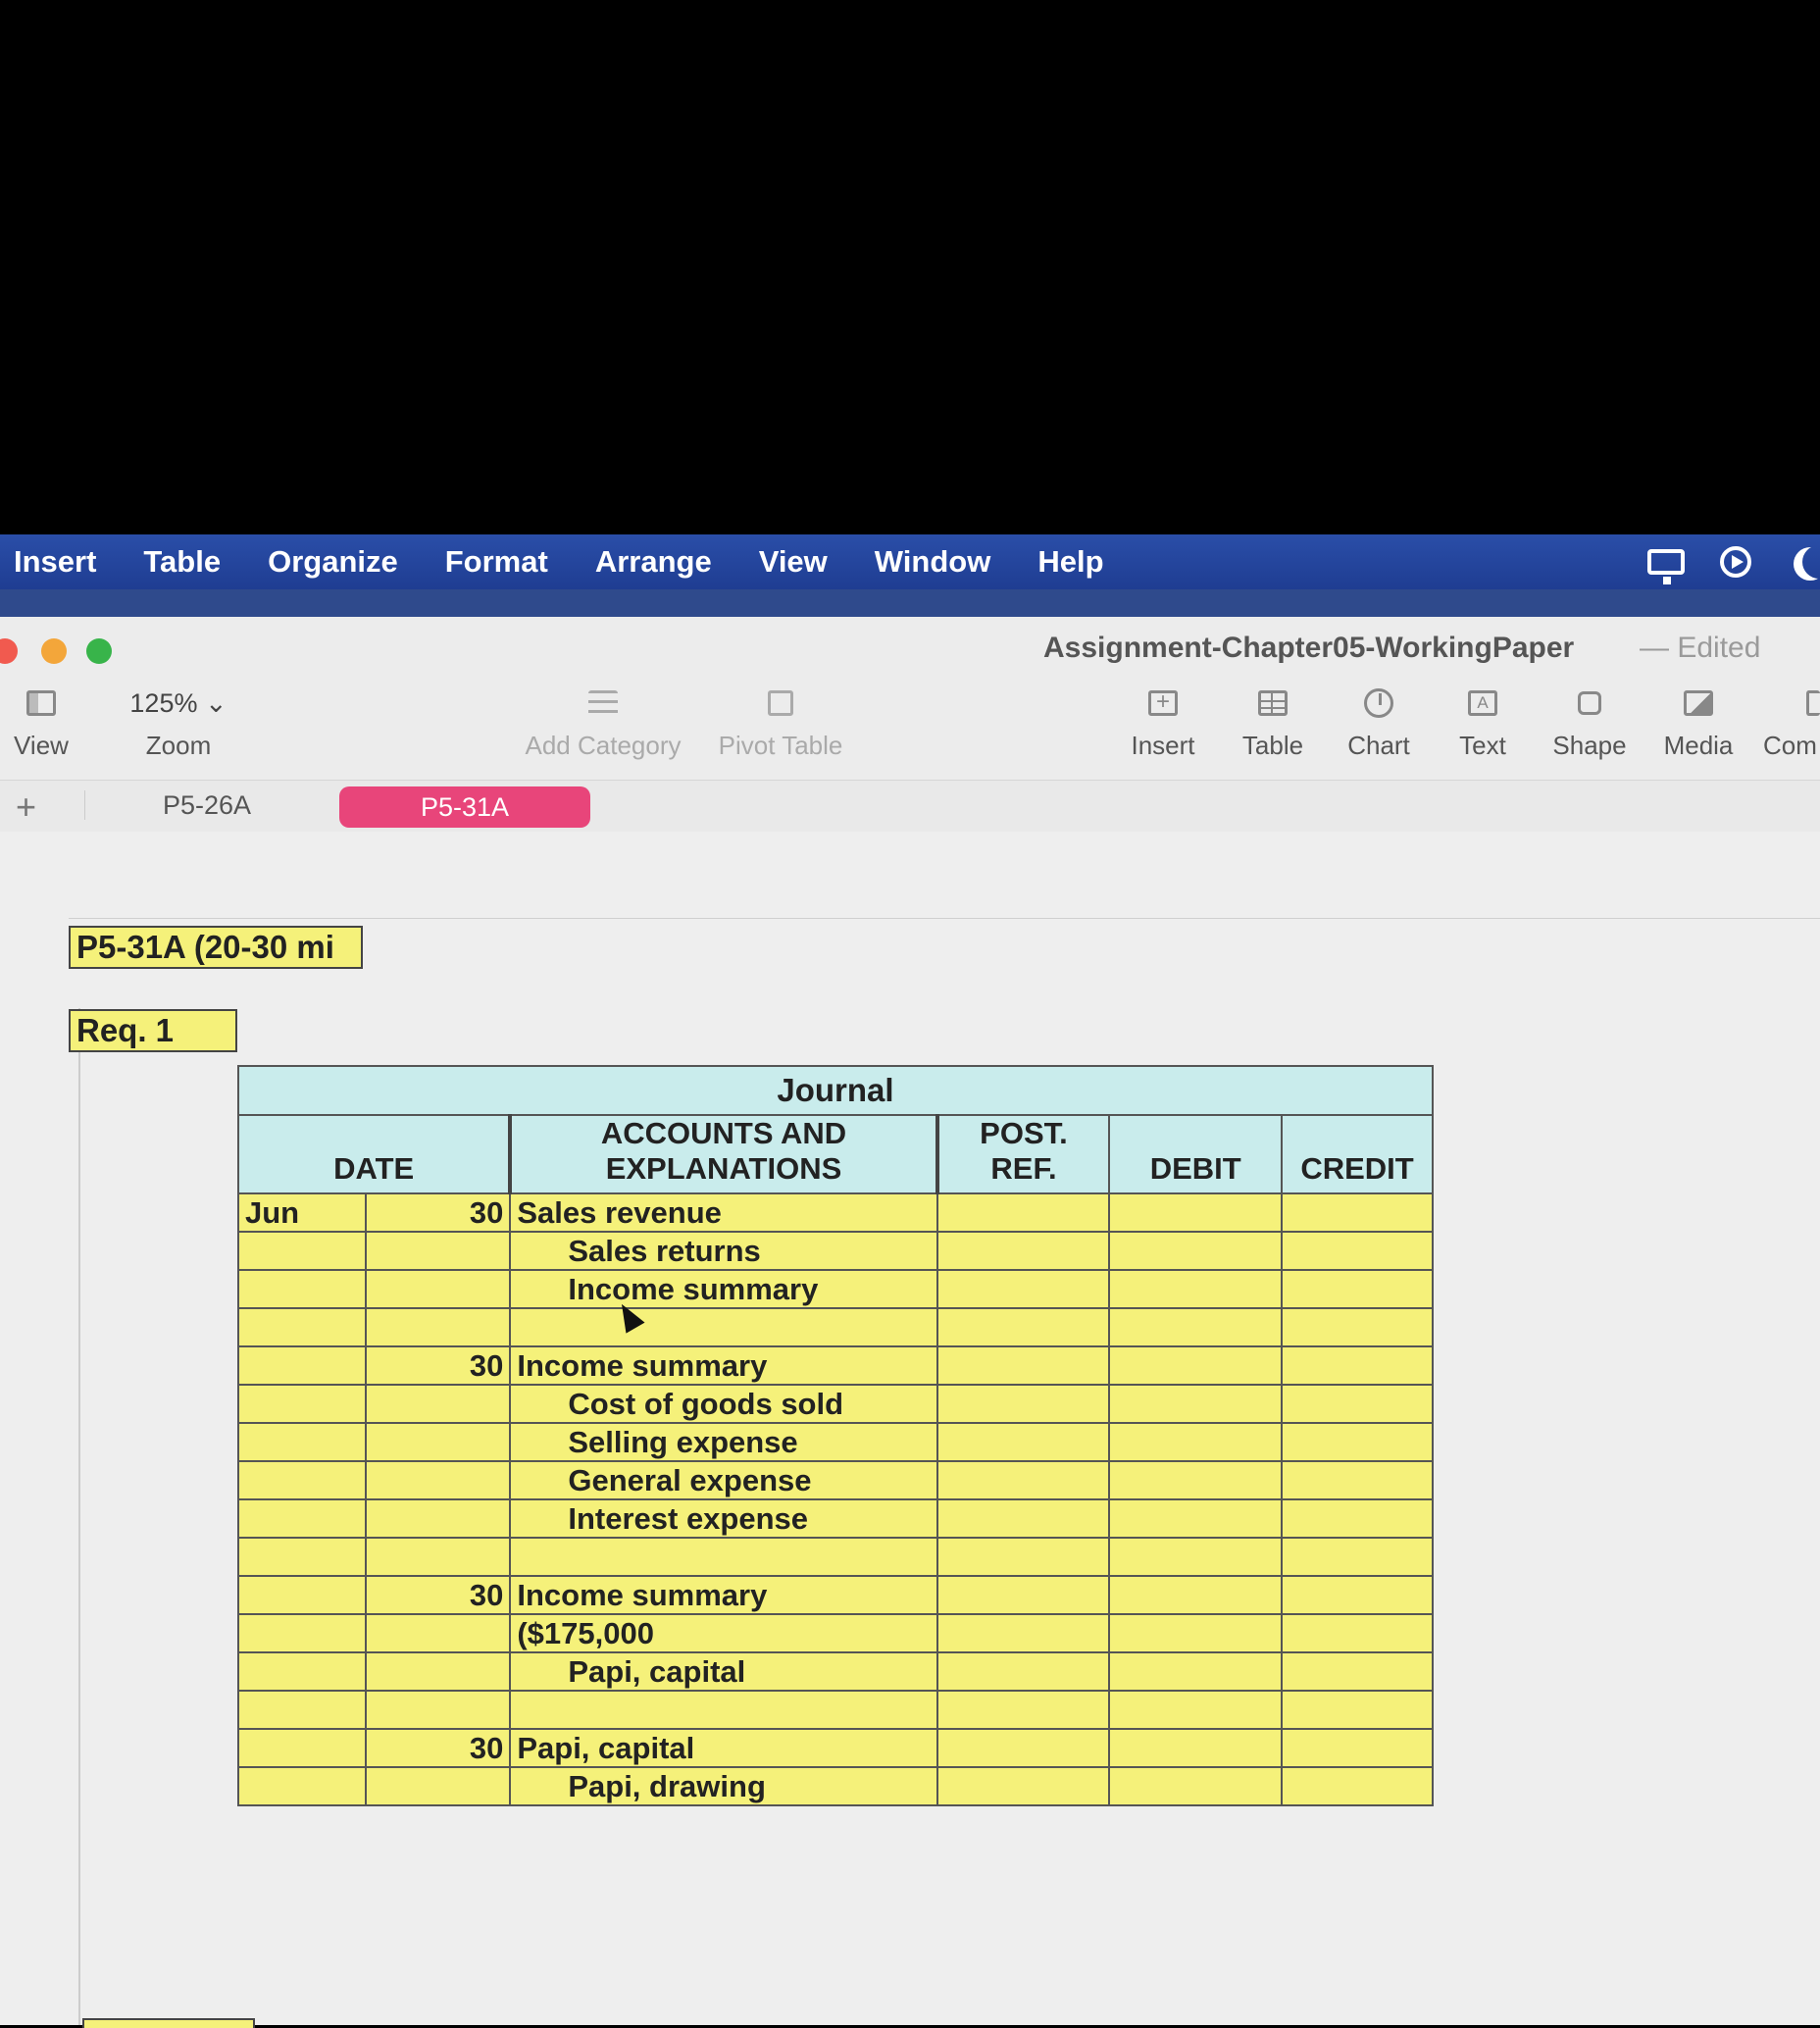 The image size is (1820, 2028). Describe the element at coordinates (1482, 722) in the screenshot. I see `text-button: A Text` at that location.